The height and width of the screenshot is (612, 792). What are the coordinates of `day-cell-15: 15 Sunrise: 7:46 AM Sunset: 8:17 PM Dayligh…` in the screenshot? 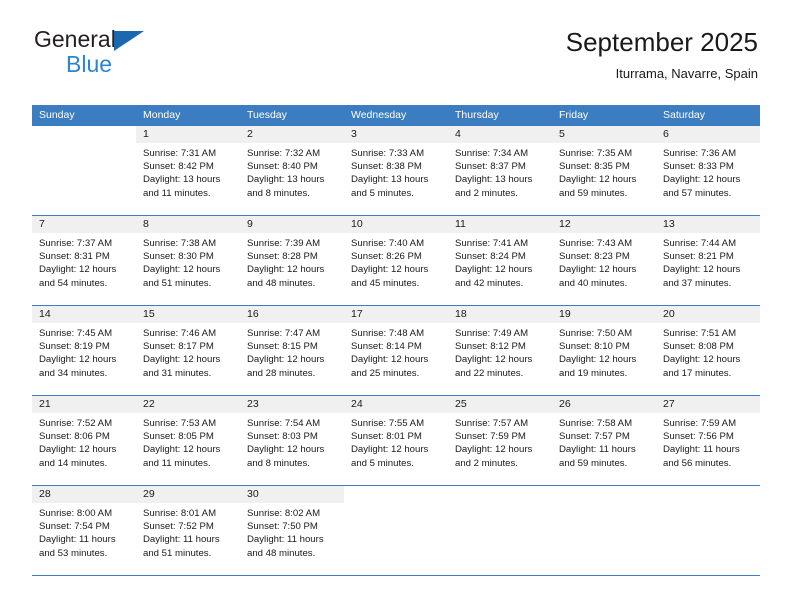 It's located at (188, 350).